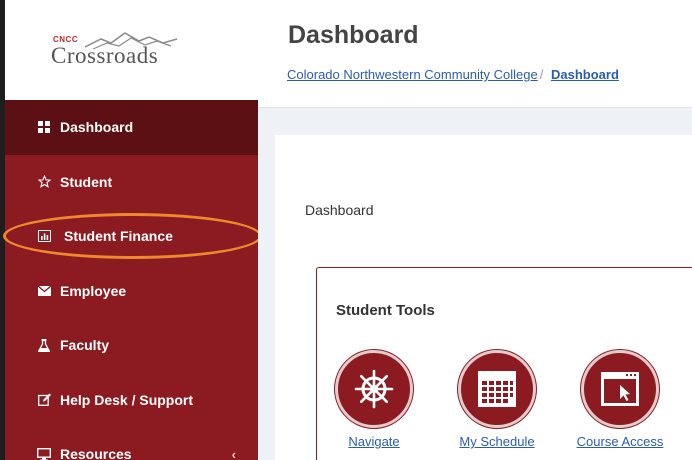  I want to click on tool-my-schedule: My Schedule, so click(497, 399).